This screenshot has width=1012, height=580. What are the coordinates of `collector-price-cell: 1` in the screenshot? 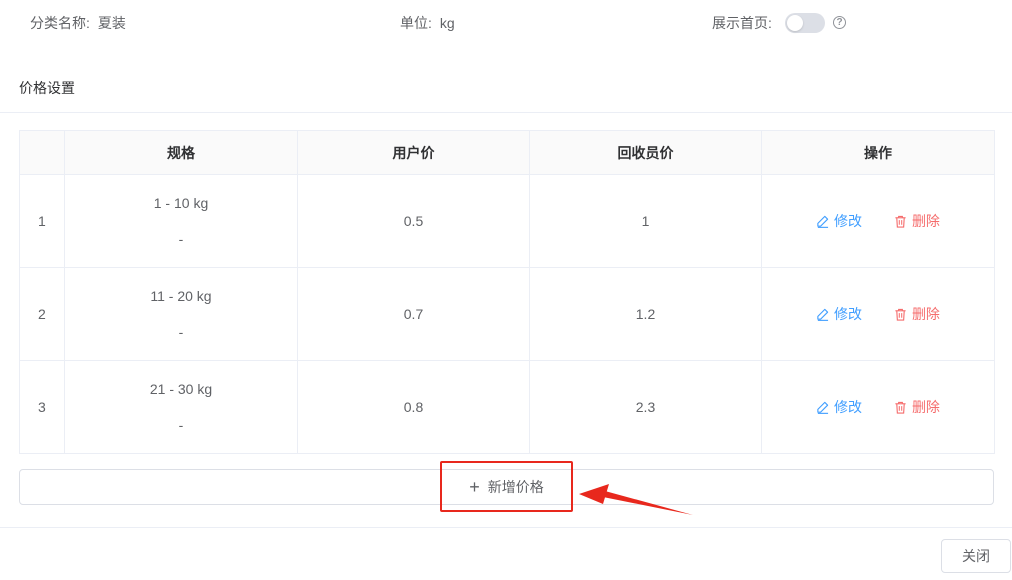 It's located at (645, 221).